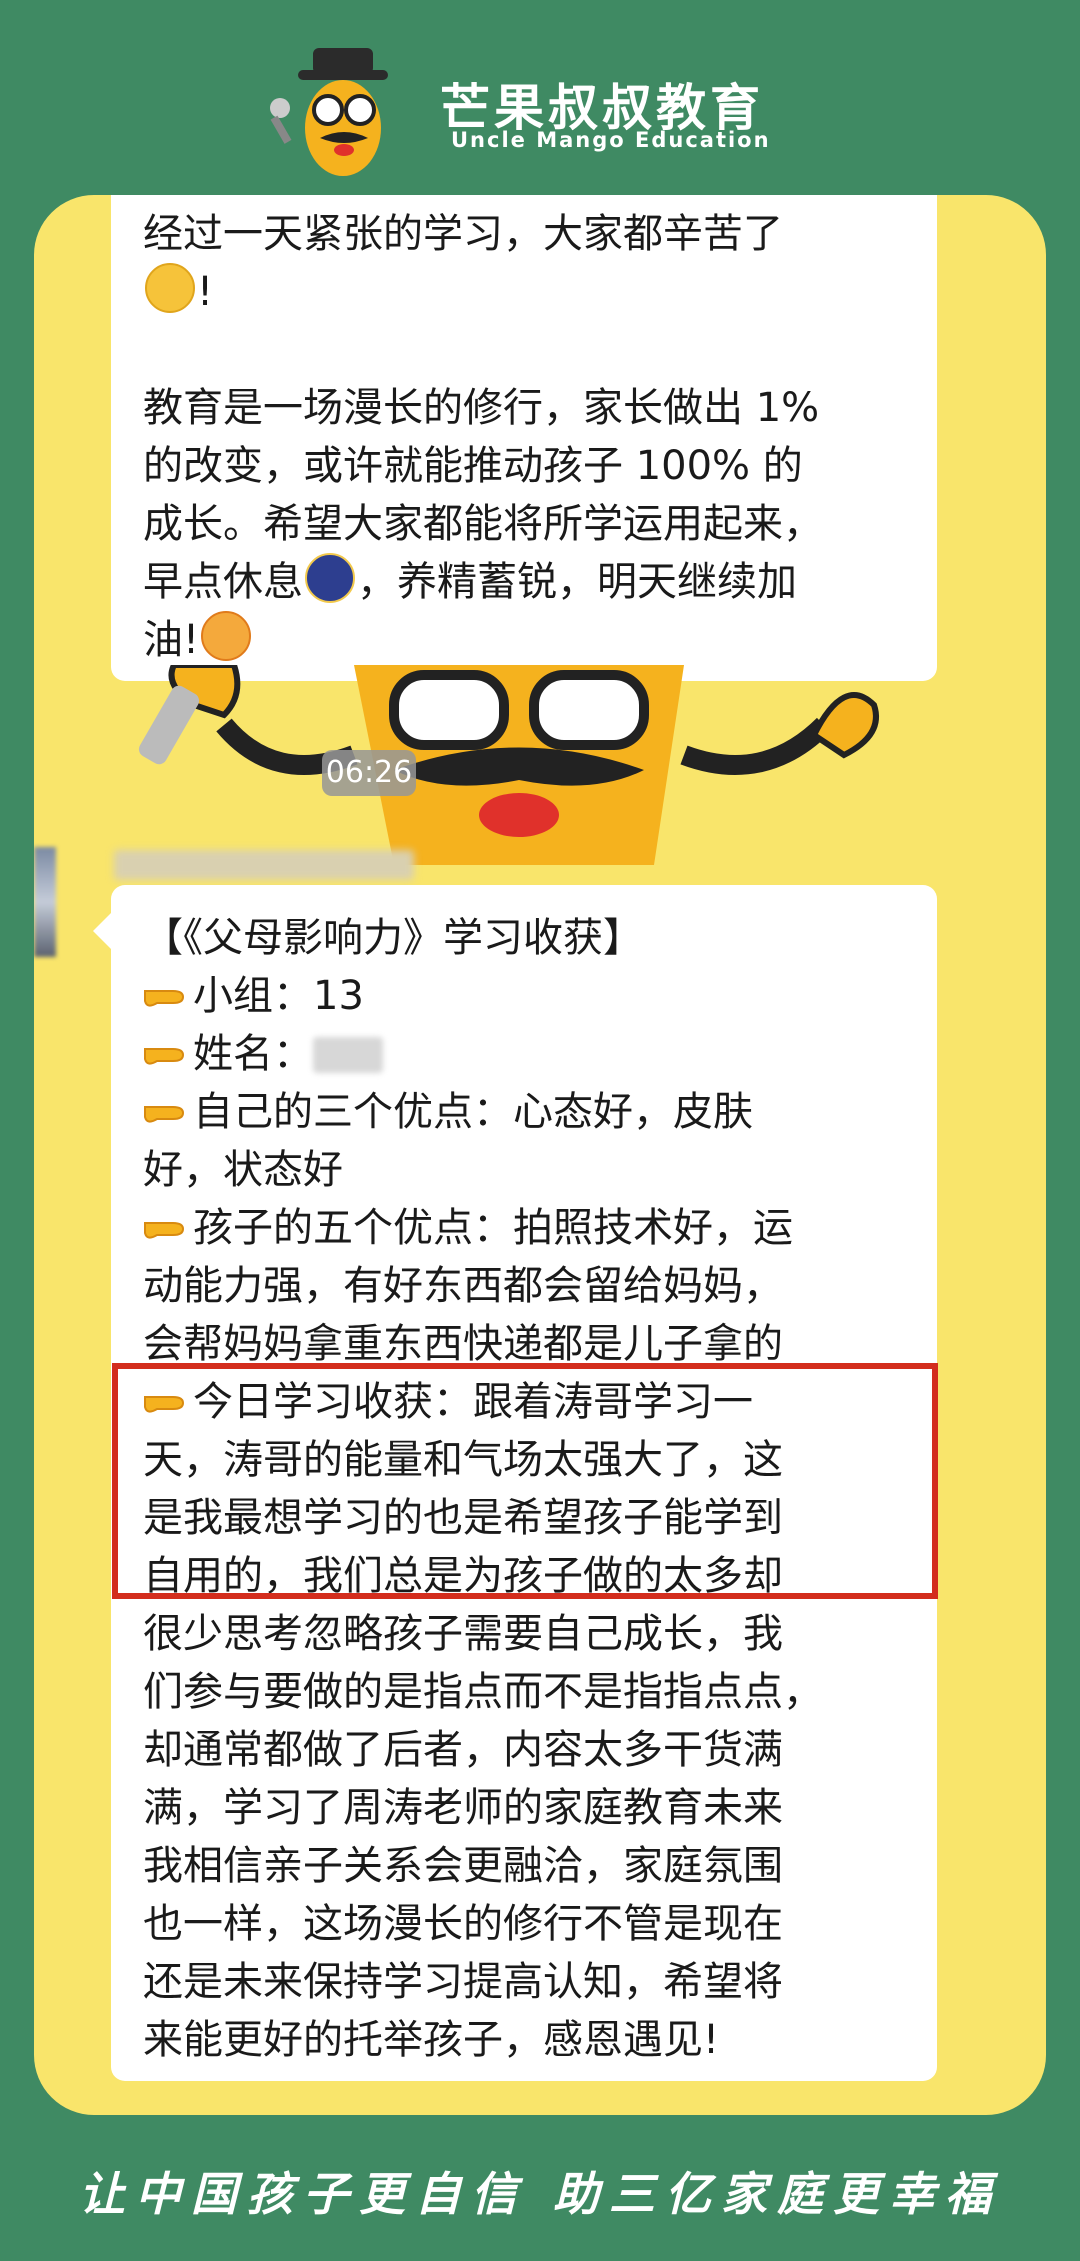  Describe the element at coordinates (463, 1750) in the screenshot. I see `message-line: 却通常都做了后者，内容太多干货满` at that location.